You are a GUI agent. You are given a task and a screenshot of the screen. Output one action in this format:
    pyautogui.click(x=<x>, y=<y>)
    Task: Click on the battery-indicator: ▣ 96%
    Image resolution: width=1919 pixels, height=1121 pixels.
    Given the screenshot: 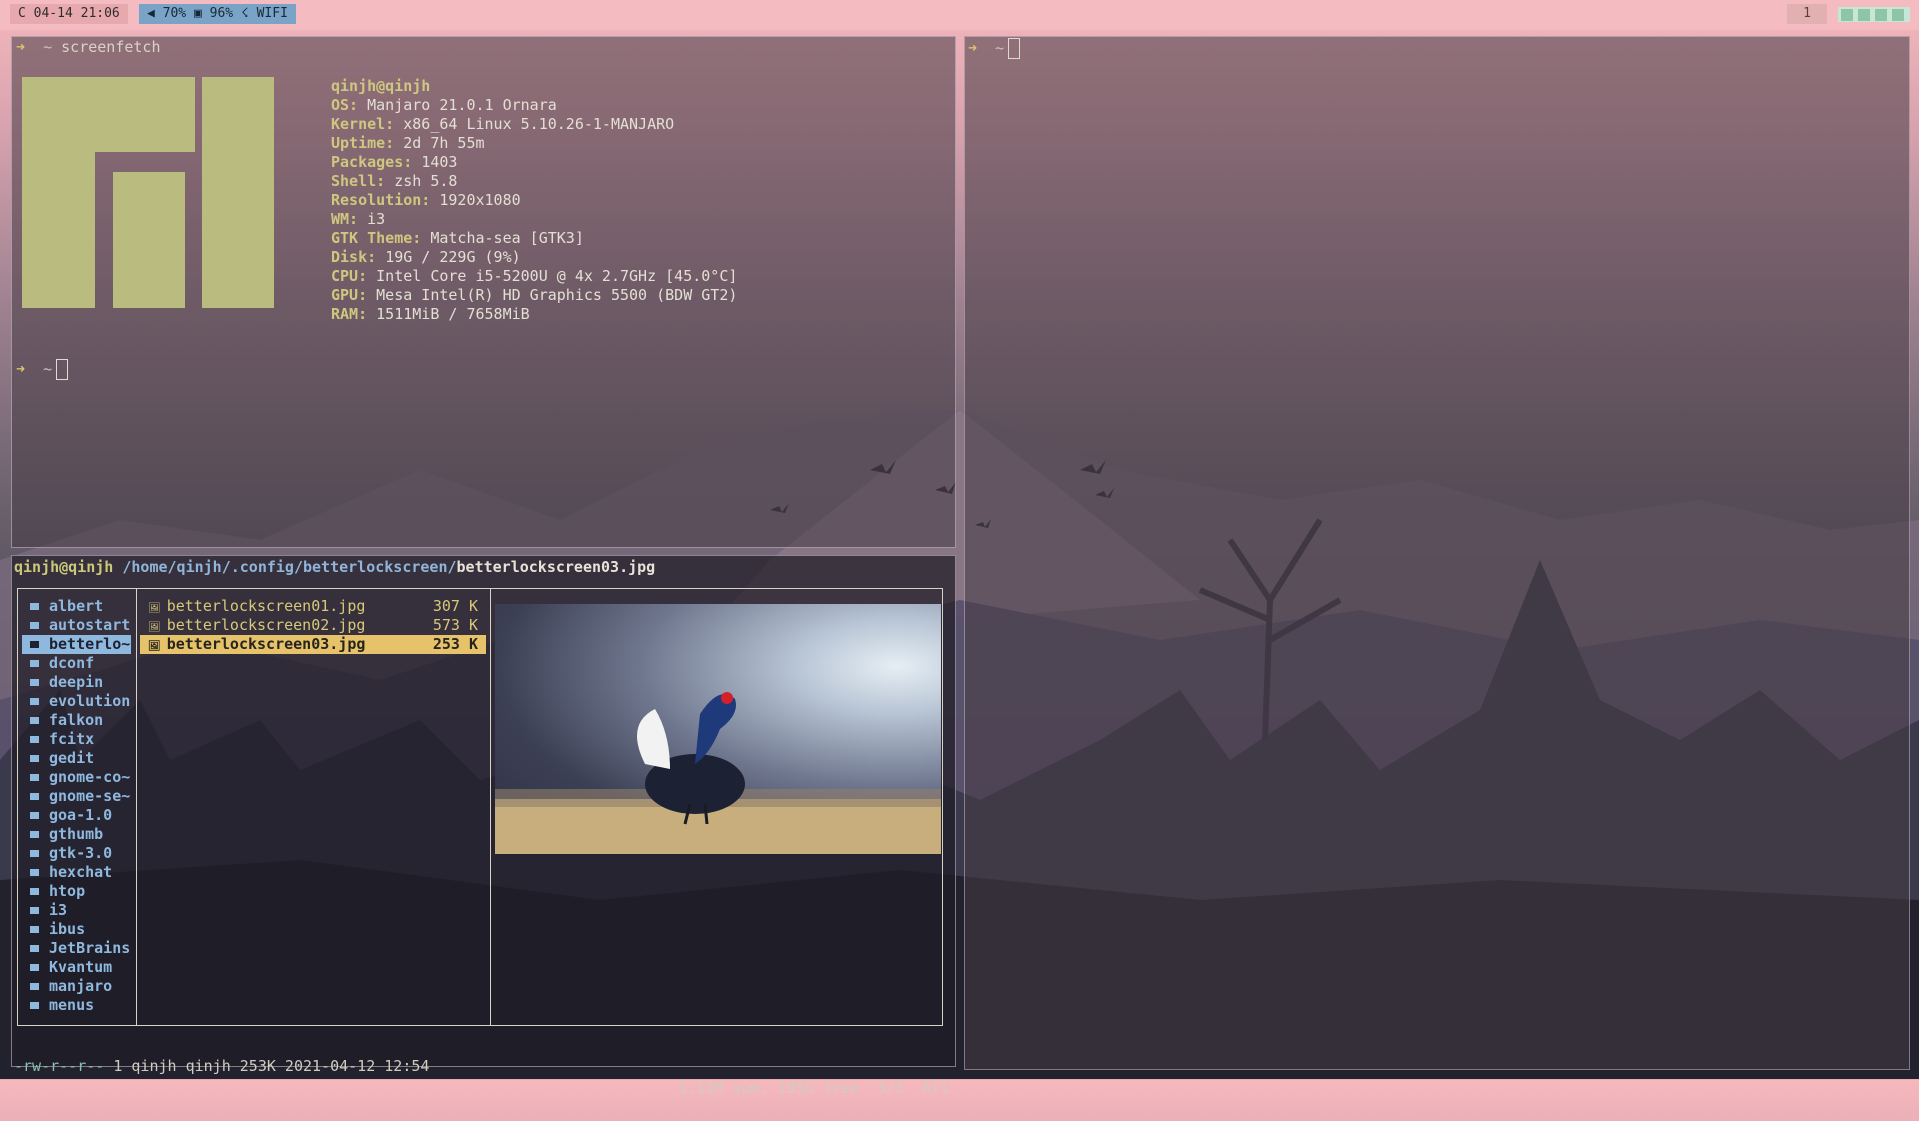 What is the action you would take?
    pyautogui.click(x=213, y=13)
    